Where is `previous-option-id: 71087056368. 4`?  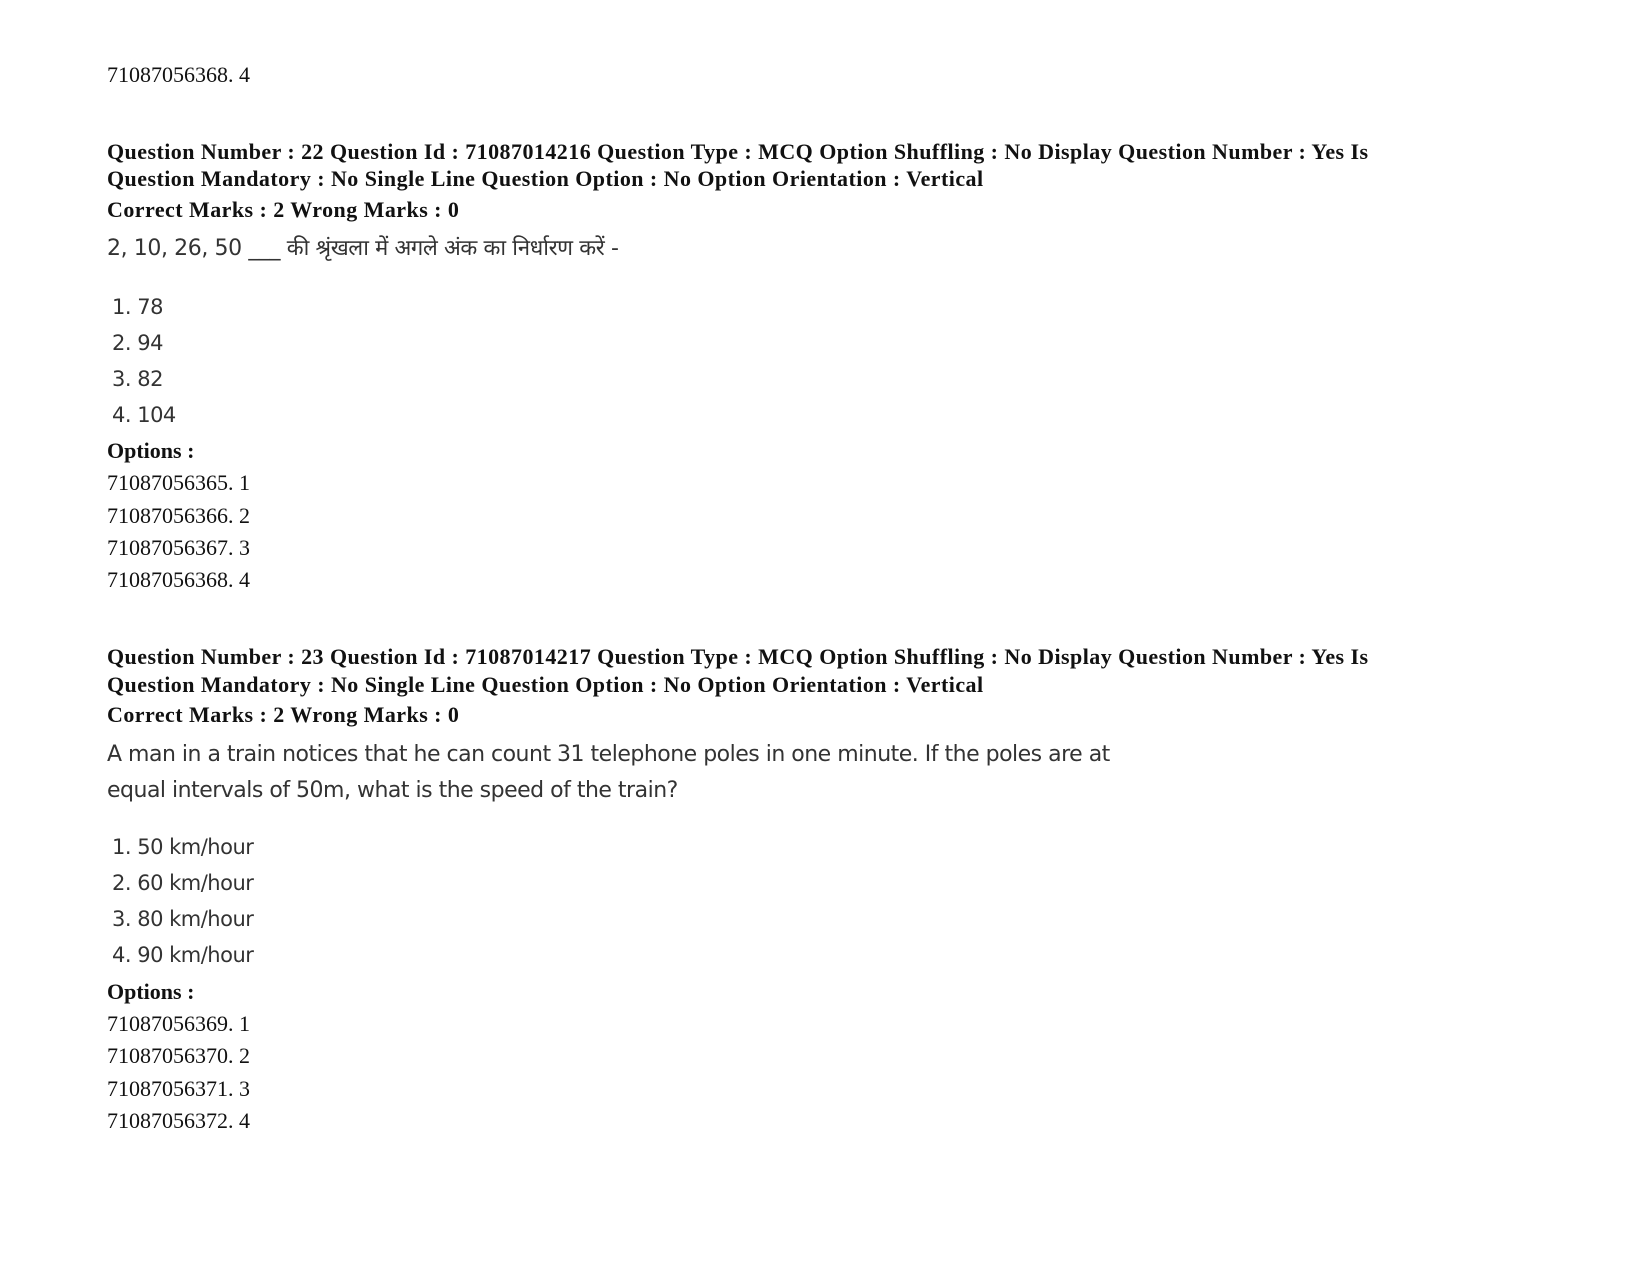
previous-option-id: 71087056368. 4 is located at coordinates (178, 74).